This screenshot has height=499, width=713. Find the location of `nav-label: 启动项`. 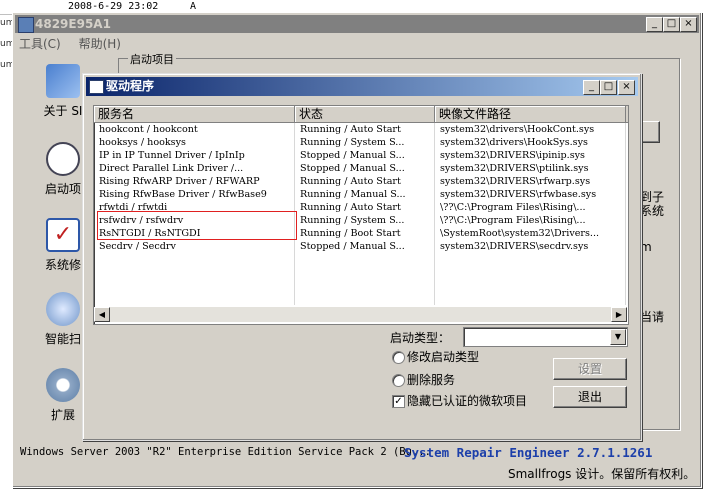

nav-label: 启动项 is located at coordinates (62, 189).